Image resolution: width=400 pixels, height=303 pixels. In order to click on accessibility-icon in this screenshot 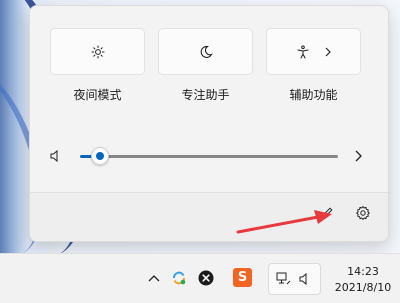, I will do `click(303, 52)`.